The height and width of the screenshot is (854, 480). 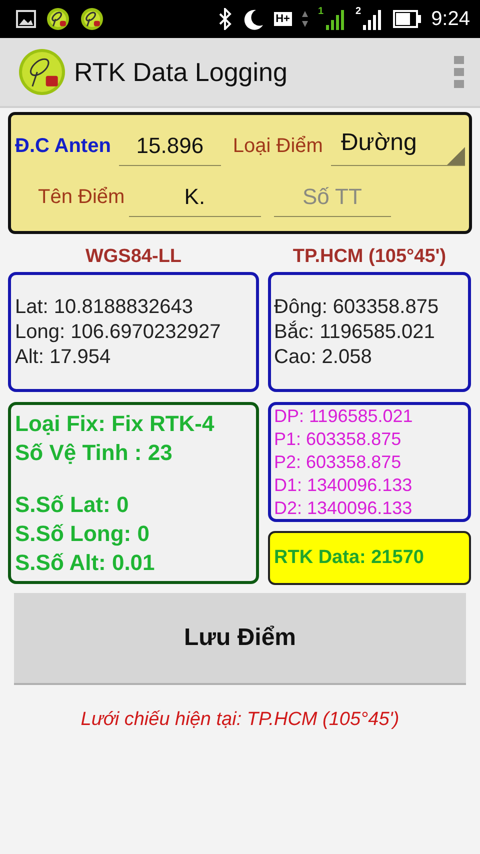 I want to click on moon-icon, so click(x=253, y=19).